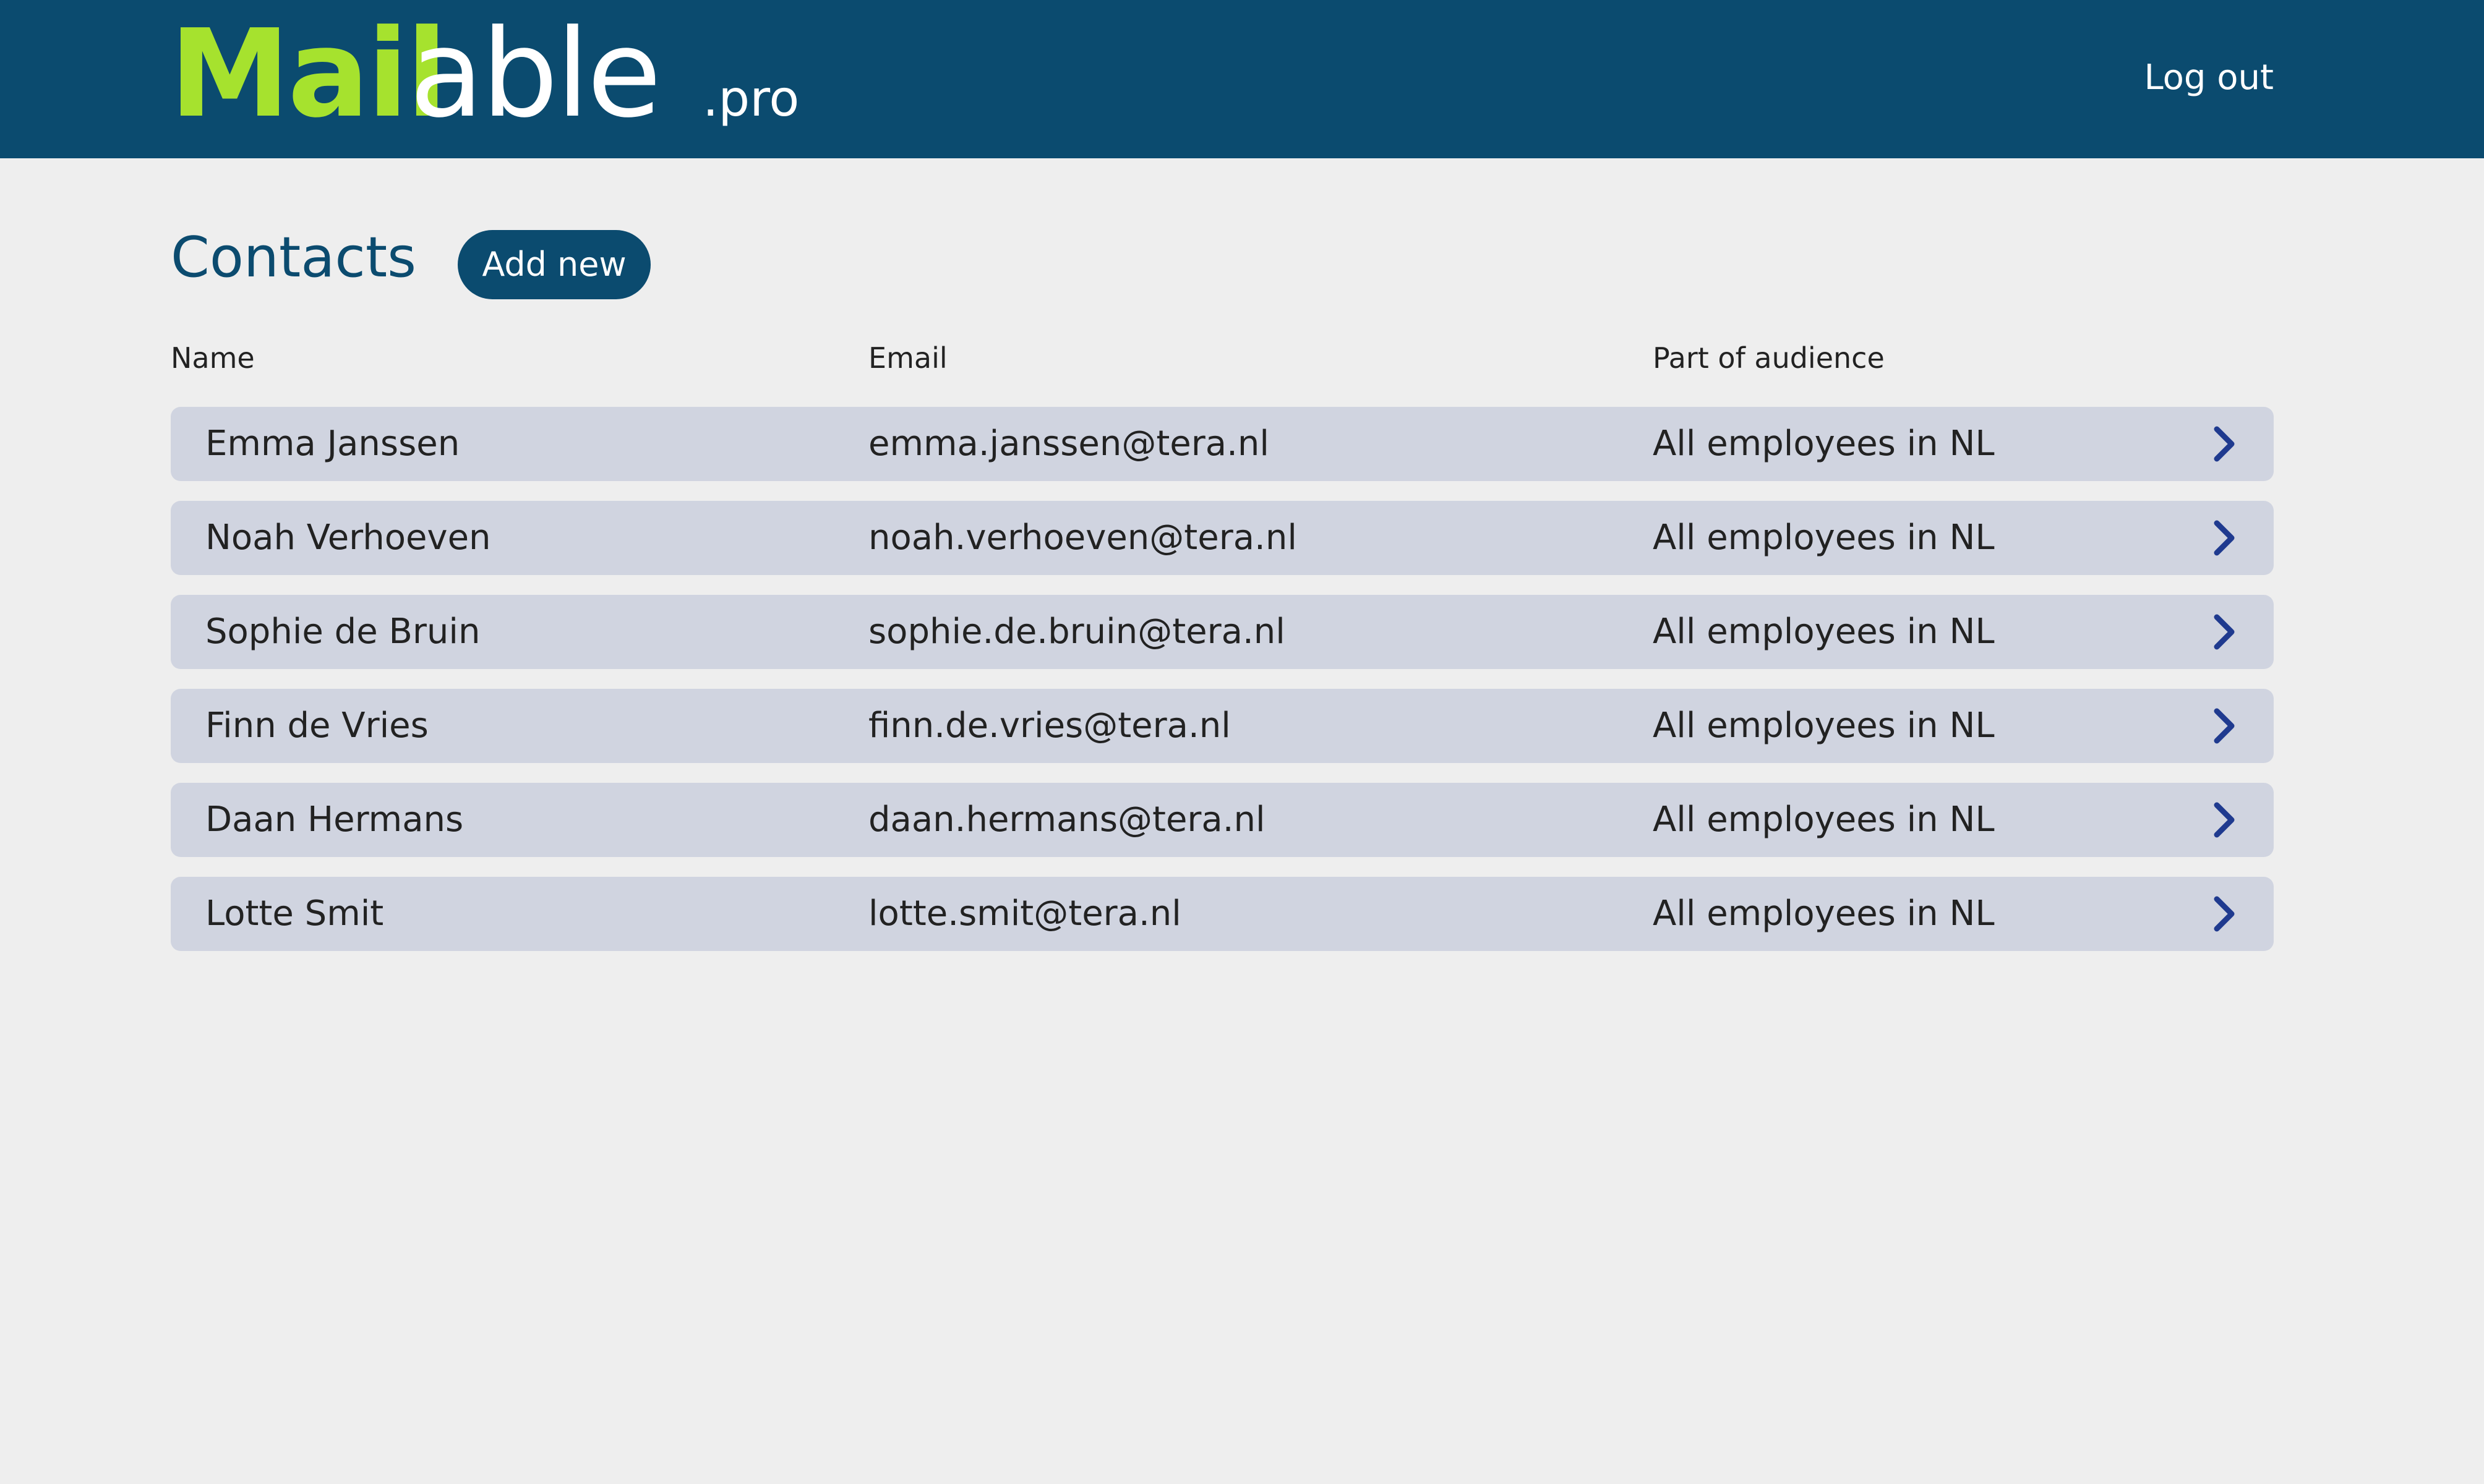 The image size is (2484, 1484). Describe the element at coordinates (535, 74) in the screenshot. I see `logo-text-light: able` at that location.